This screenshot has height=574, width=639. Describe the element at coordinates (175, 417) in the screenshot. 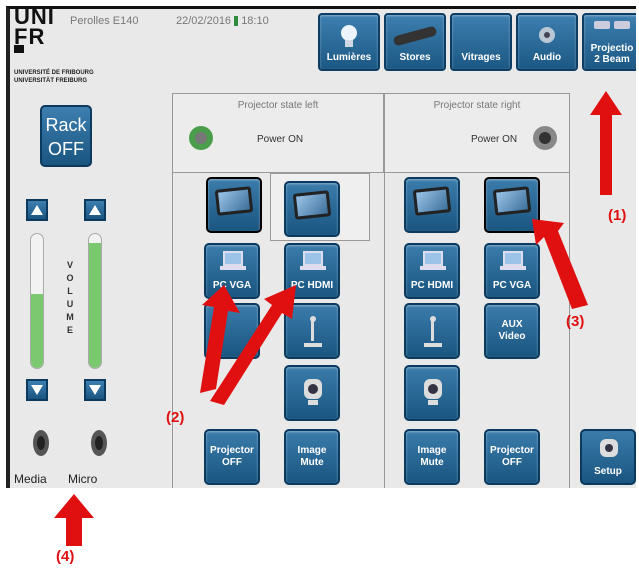

I see `annotation-label-2: (2)` at that location.